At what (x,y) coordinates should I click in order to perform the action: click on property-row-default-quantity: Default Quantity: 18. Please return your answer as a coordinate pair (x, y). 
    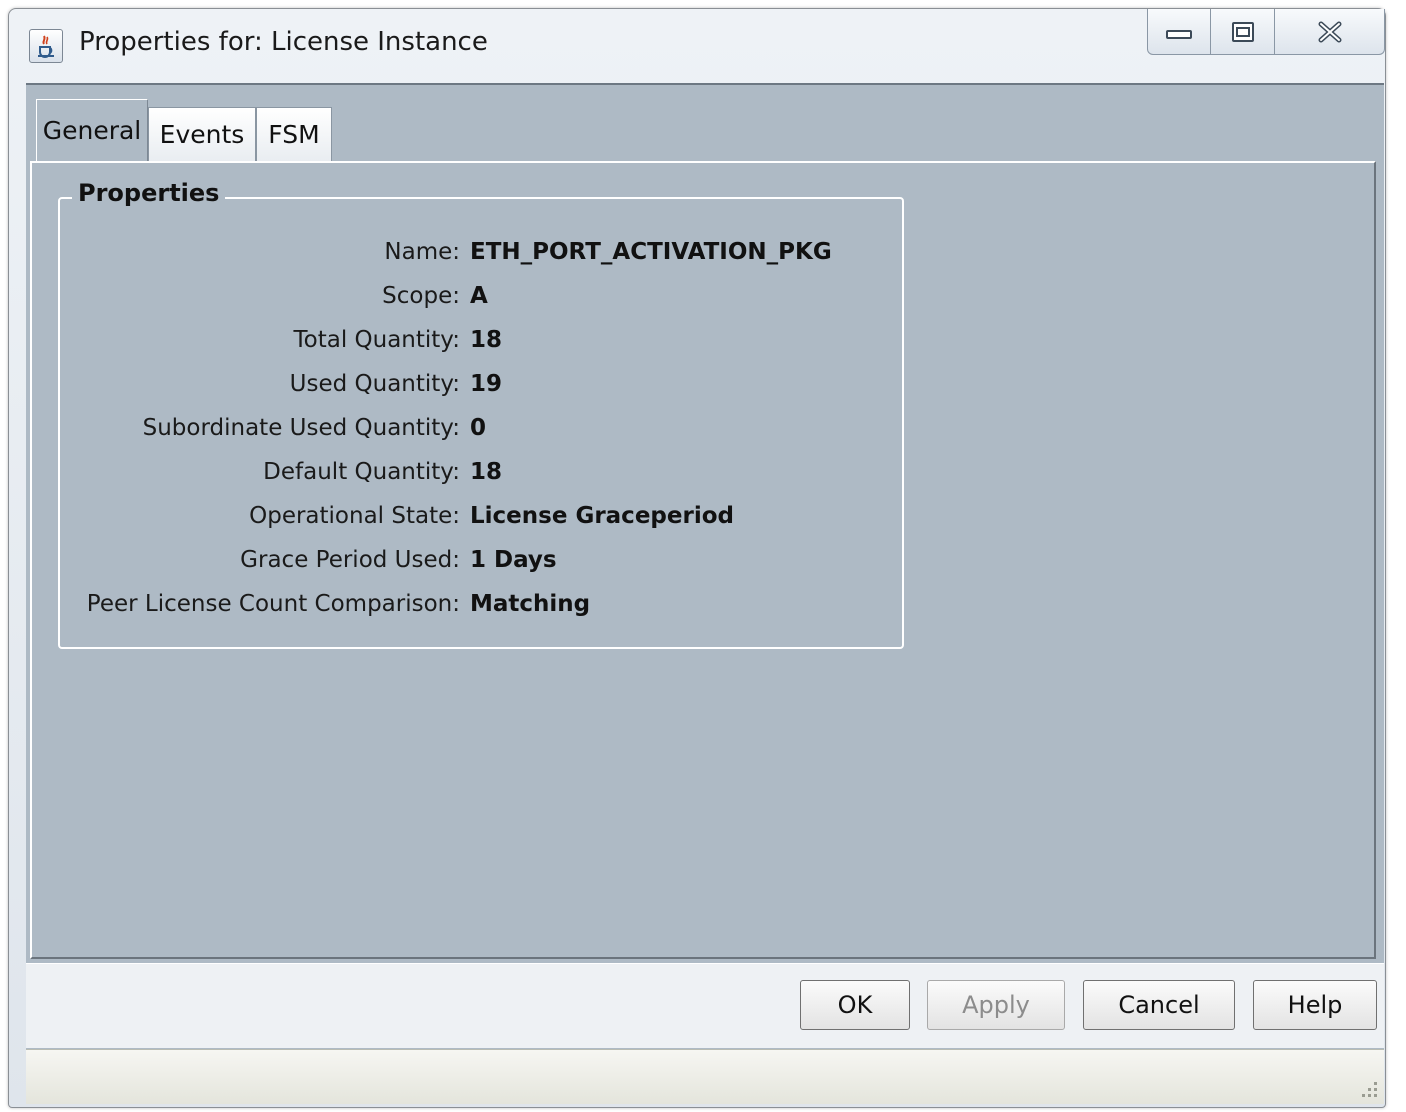
    Looking at the image, I should click on (483, 475).